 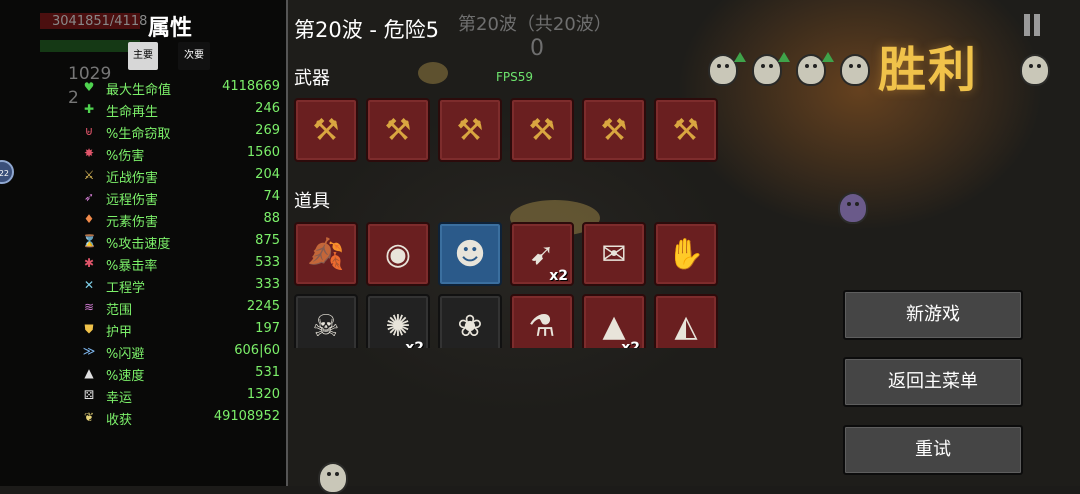 I want to click on stat-label: 元素伤害, so click(x=132, y=222).